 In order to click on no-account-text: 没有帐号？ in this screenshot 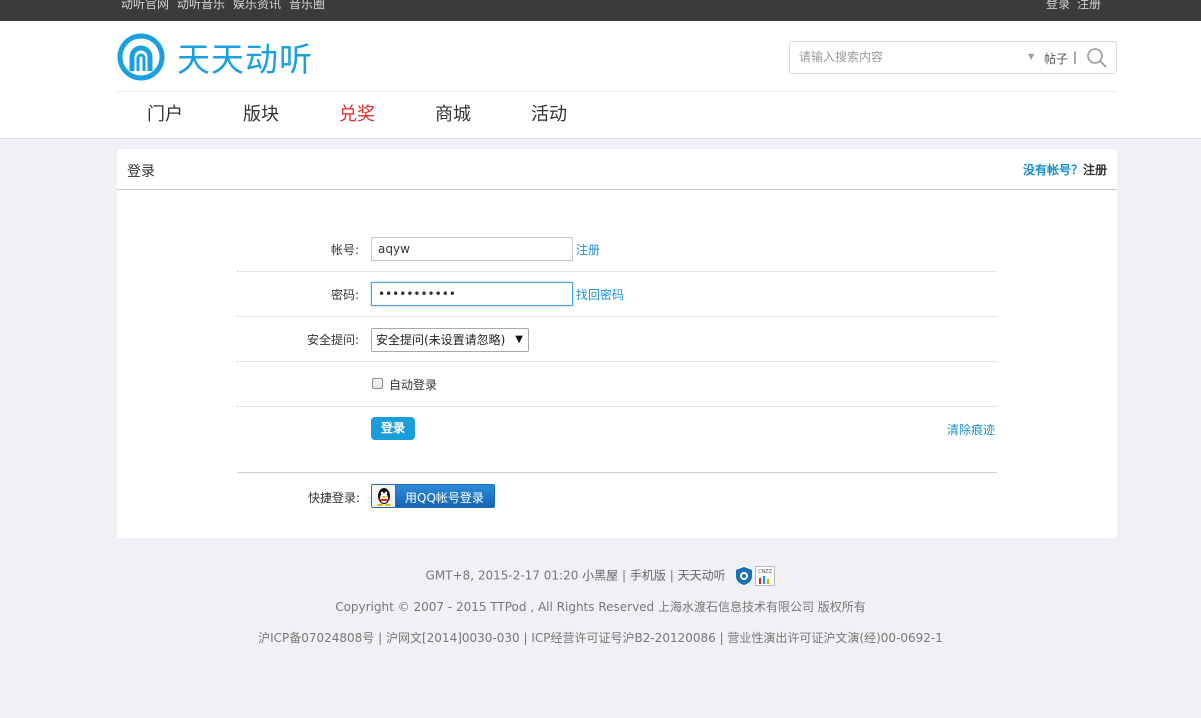, I will do `click(1053, 170)`.